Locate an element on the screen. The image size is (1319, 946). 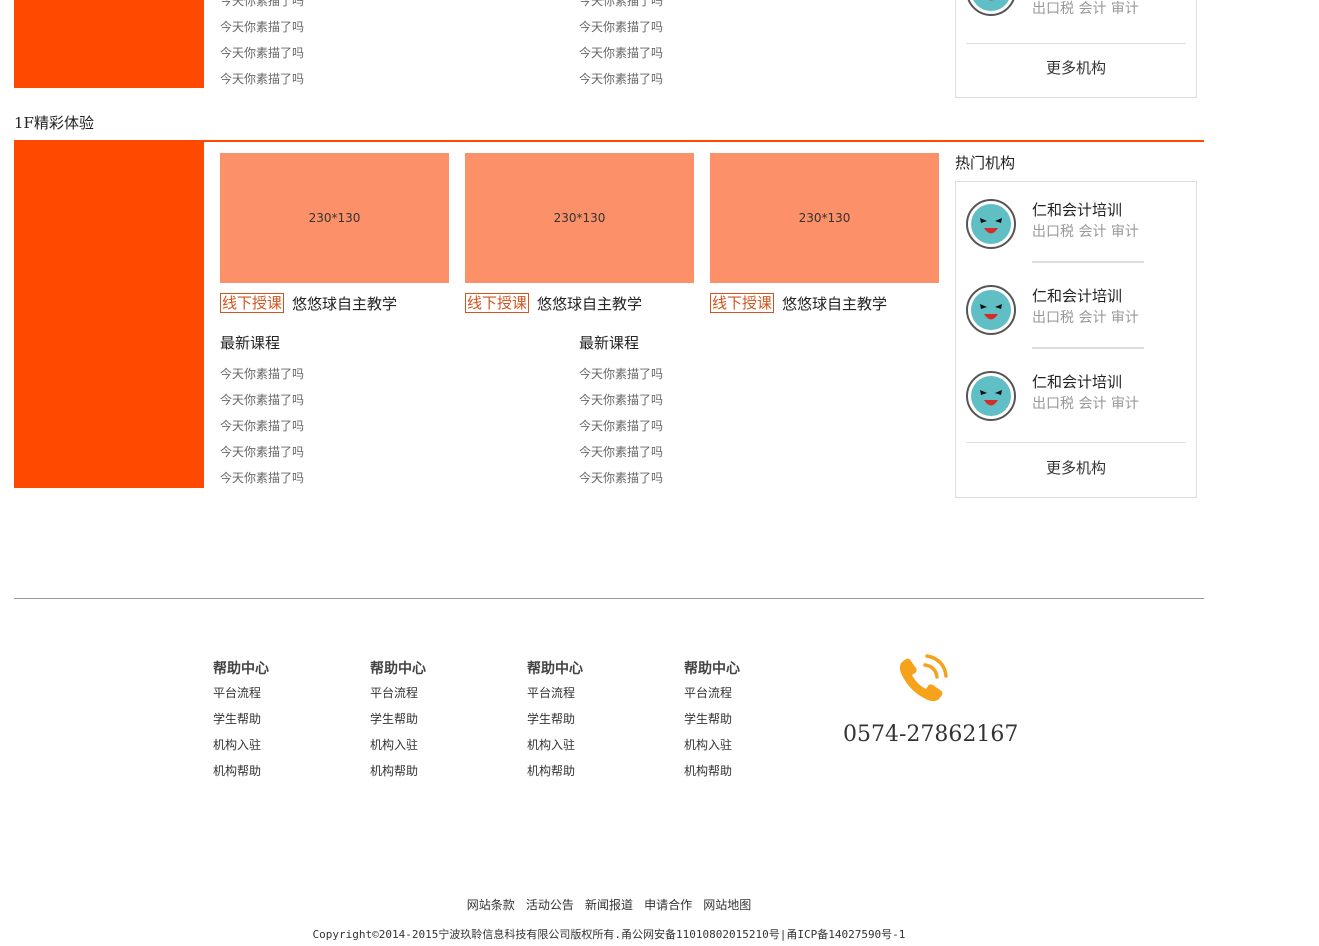
bottom-link: 新闻报道 is located at coordinates (609, 905).